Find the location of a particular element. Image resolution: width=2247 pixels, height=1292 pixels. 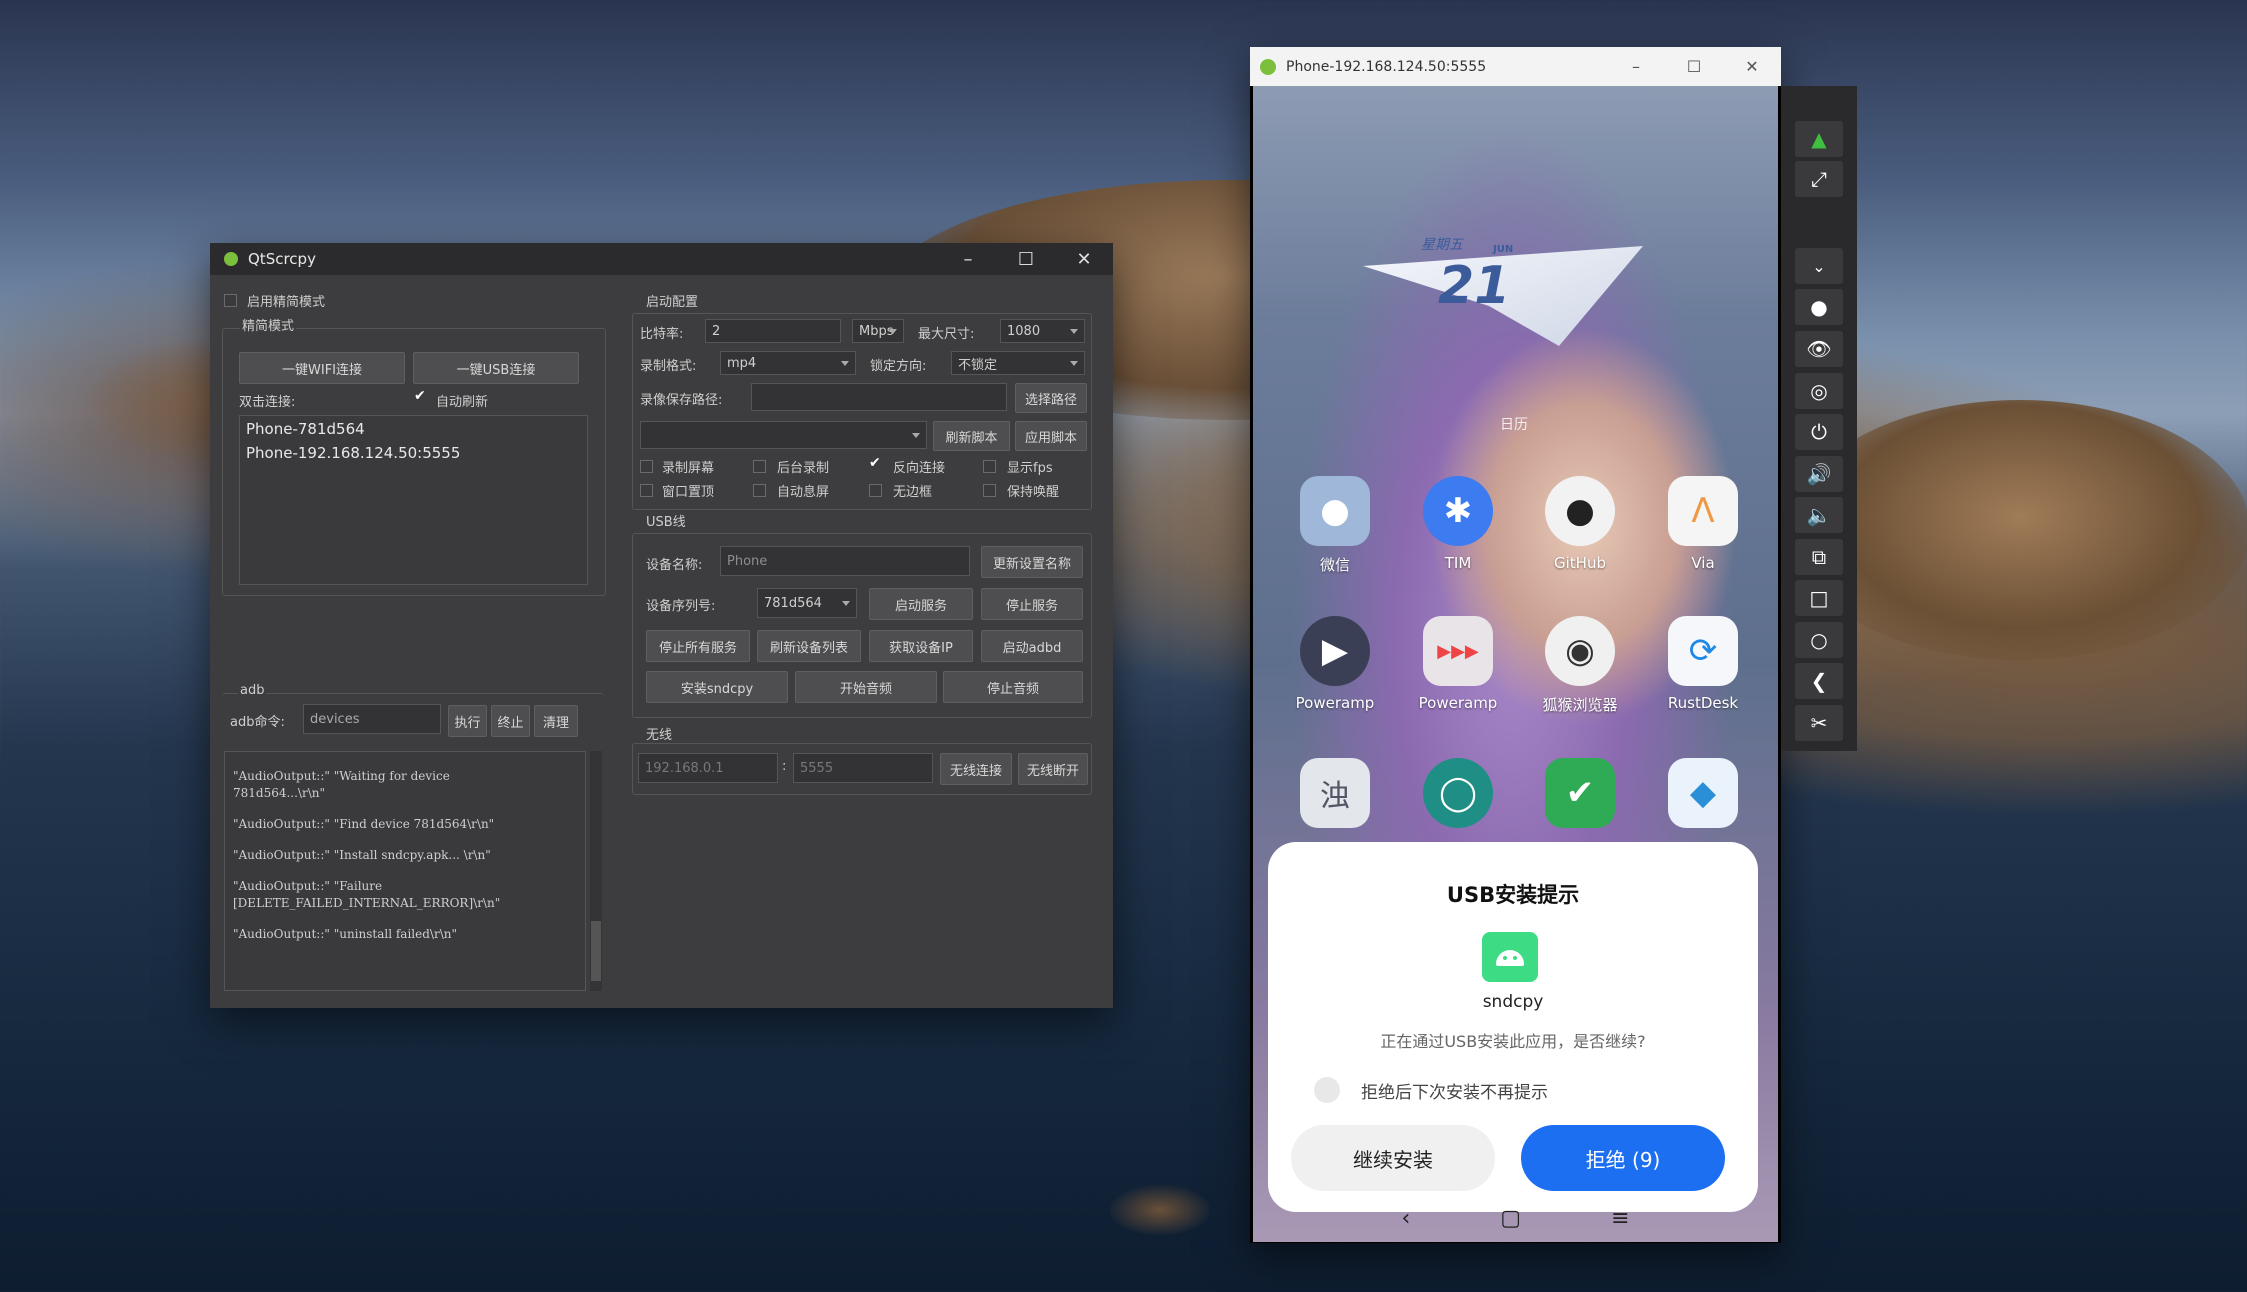

android-app-icon is located at coordinates (1510, 957).